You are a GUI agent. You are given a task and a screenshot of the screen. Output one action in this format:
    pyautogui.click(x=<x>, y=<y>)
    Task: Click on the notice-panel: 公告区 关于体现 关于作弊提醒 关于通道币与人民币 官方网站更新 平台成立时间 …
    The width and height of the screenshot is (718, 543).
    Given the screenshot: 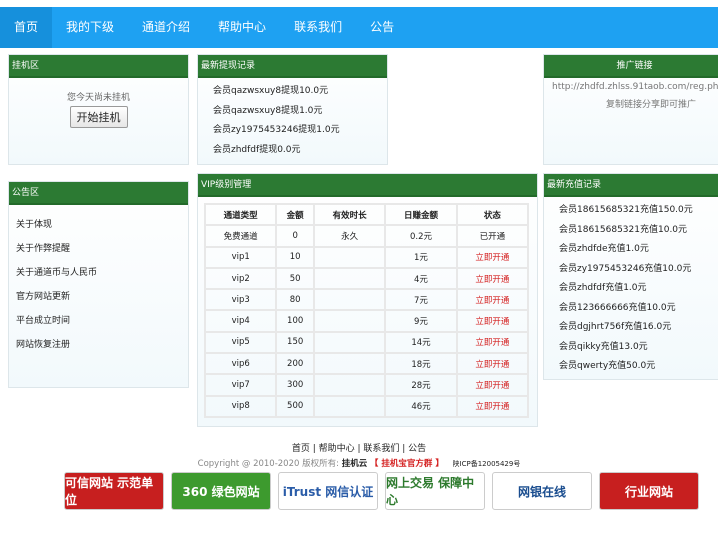 What is the action you would take?
    pyautogui.click(x=98, y=284)
    